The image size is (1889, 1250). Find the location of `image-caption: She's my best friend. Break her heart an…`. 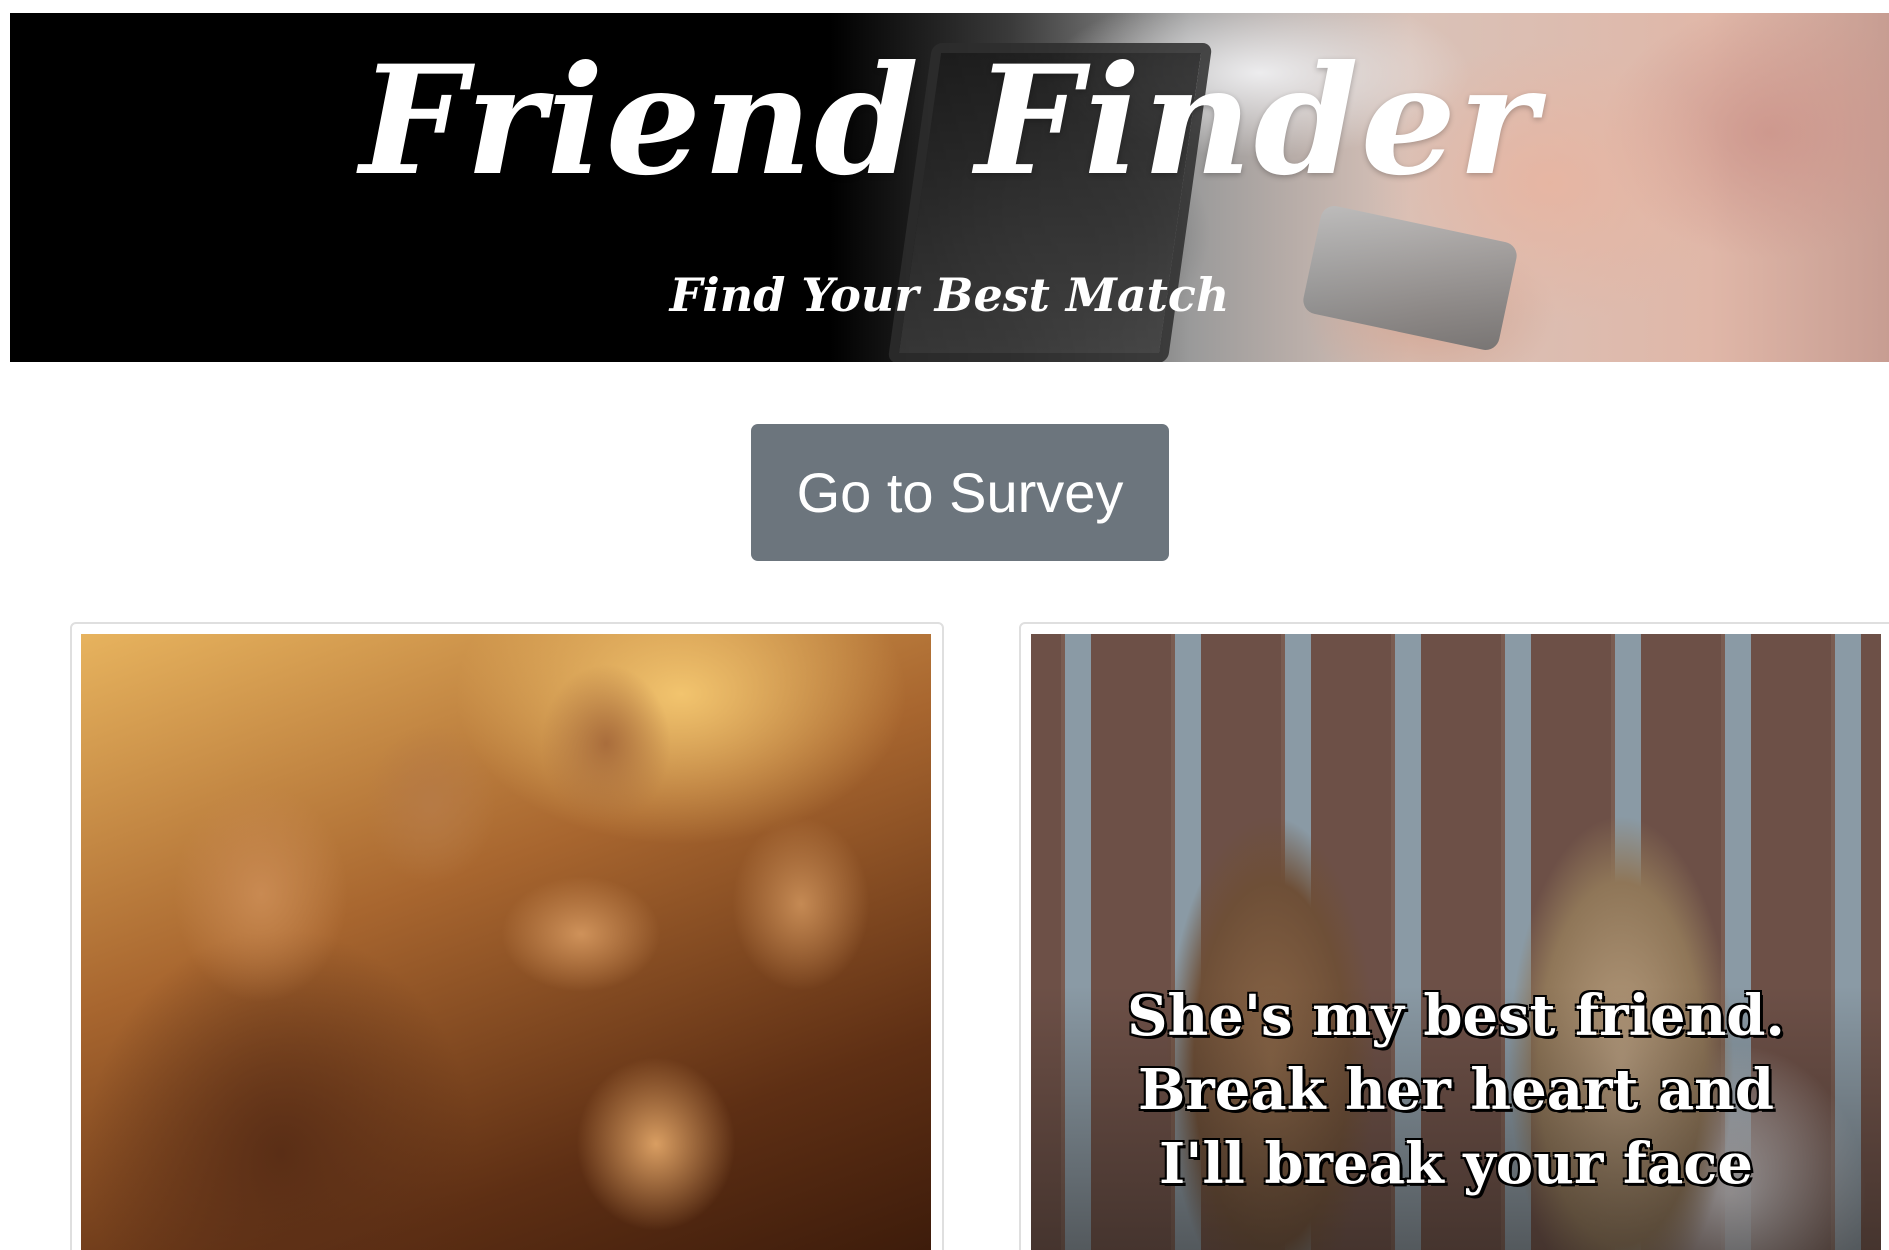

image-caption: She's my best friend. Break her heart an… is located at coordinates (1456, 1090).